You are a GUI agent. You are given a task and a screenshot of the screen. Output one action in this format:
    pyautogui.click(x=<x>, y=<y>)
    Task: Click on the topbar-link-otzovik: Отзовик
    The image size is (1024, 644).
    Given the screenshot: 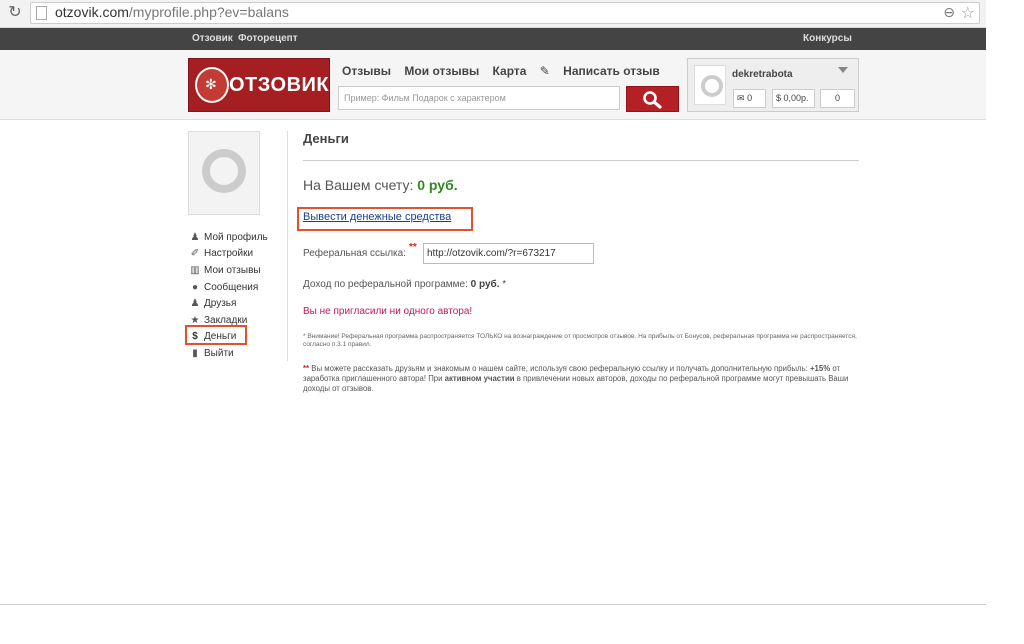 What is the action you would take?
    pyautogui.click(x=212, y=38)
    